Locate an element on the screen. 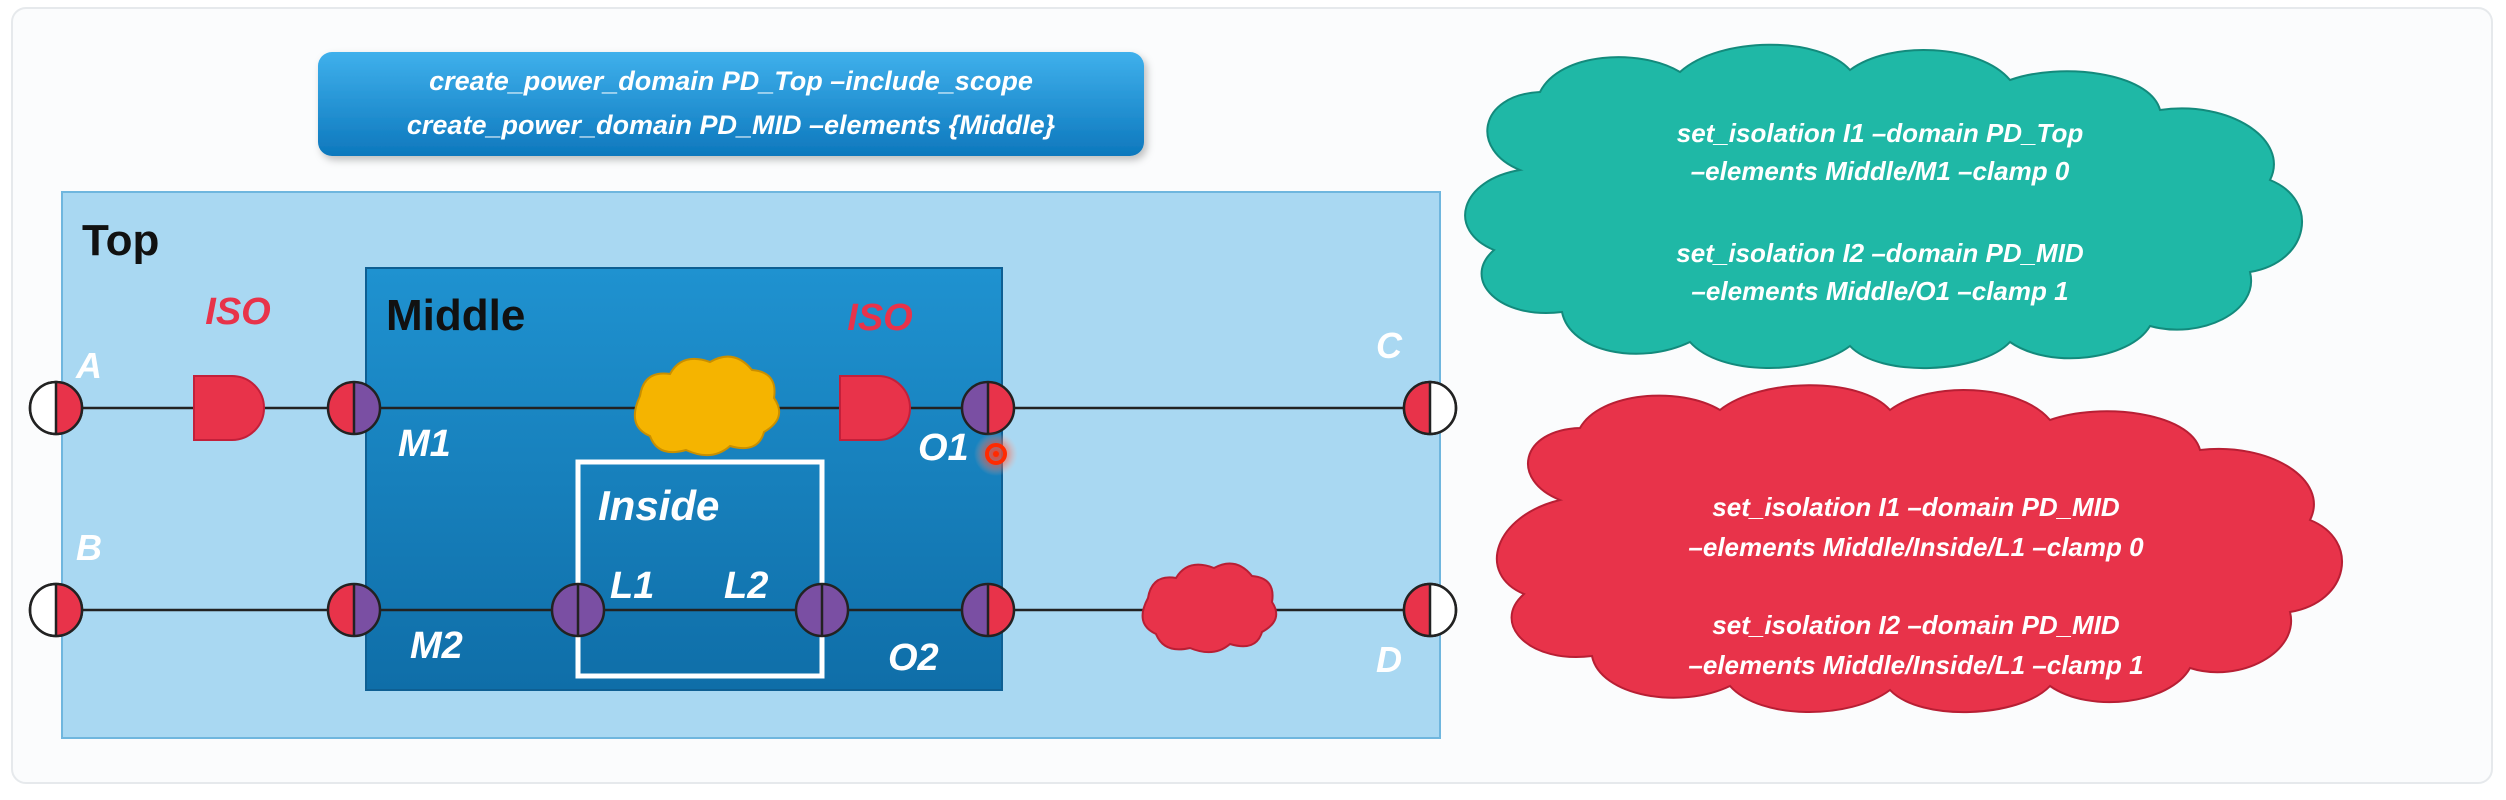  iso-label-1: ISO is located at coordinates (237, 312).